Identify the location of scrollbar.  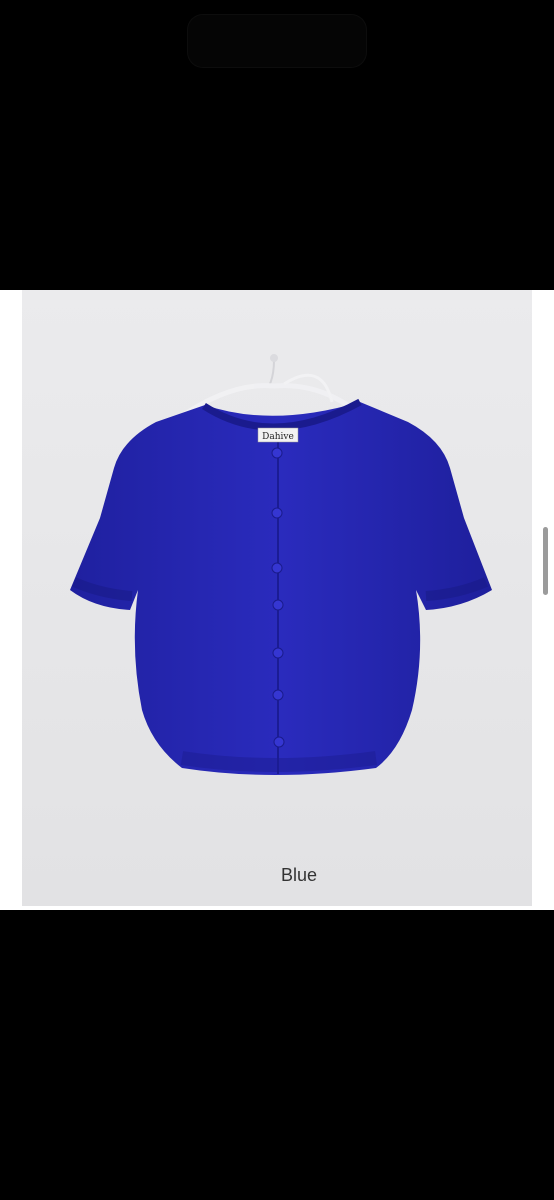
(545, 561).